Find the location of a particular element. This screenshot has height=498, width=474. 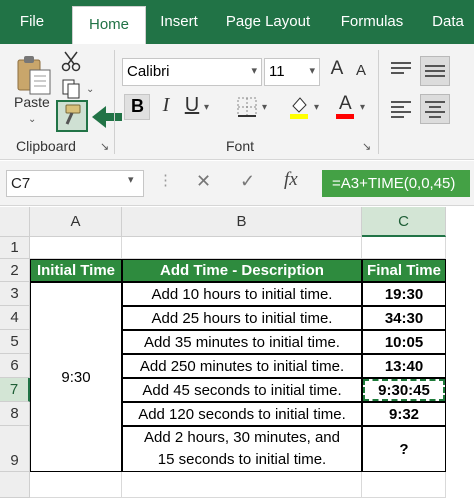

font-size-select: 11 ▾ is located at coordinates (292, 72).